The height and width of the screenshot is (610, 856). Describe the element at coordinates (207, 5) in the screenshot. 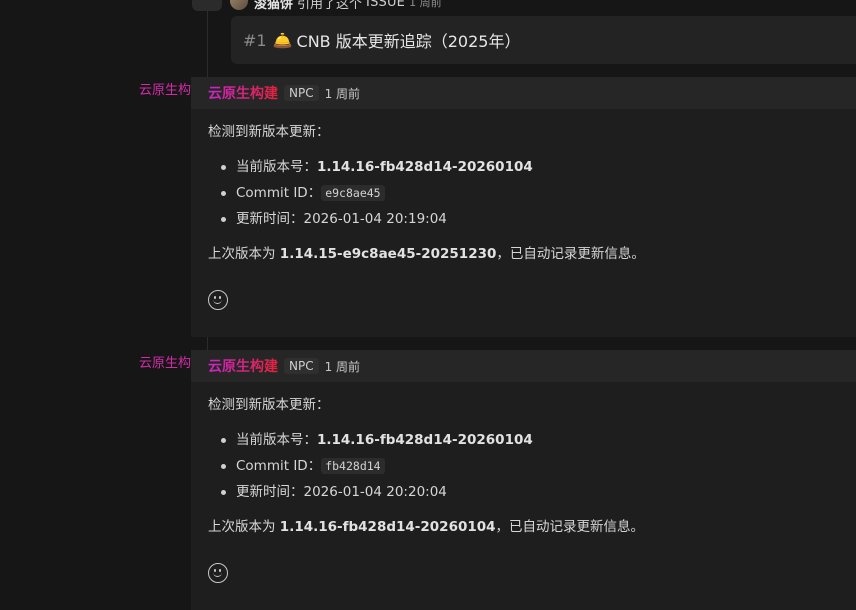

I see `hash-icon: #` at that location.